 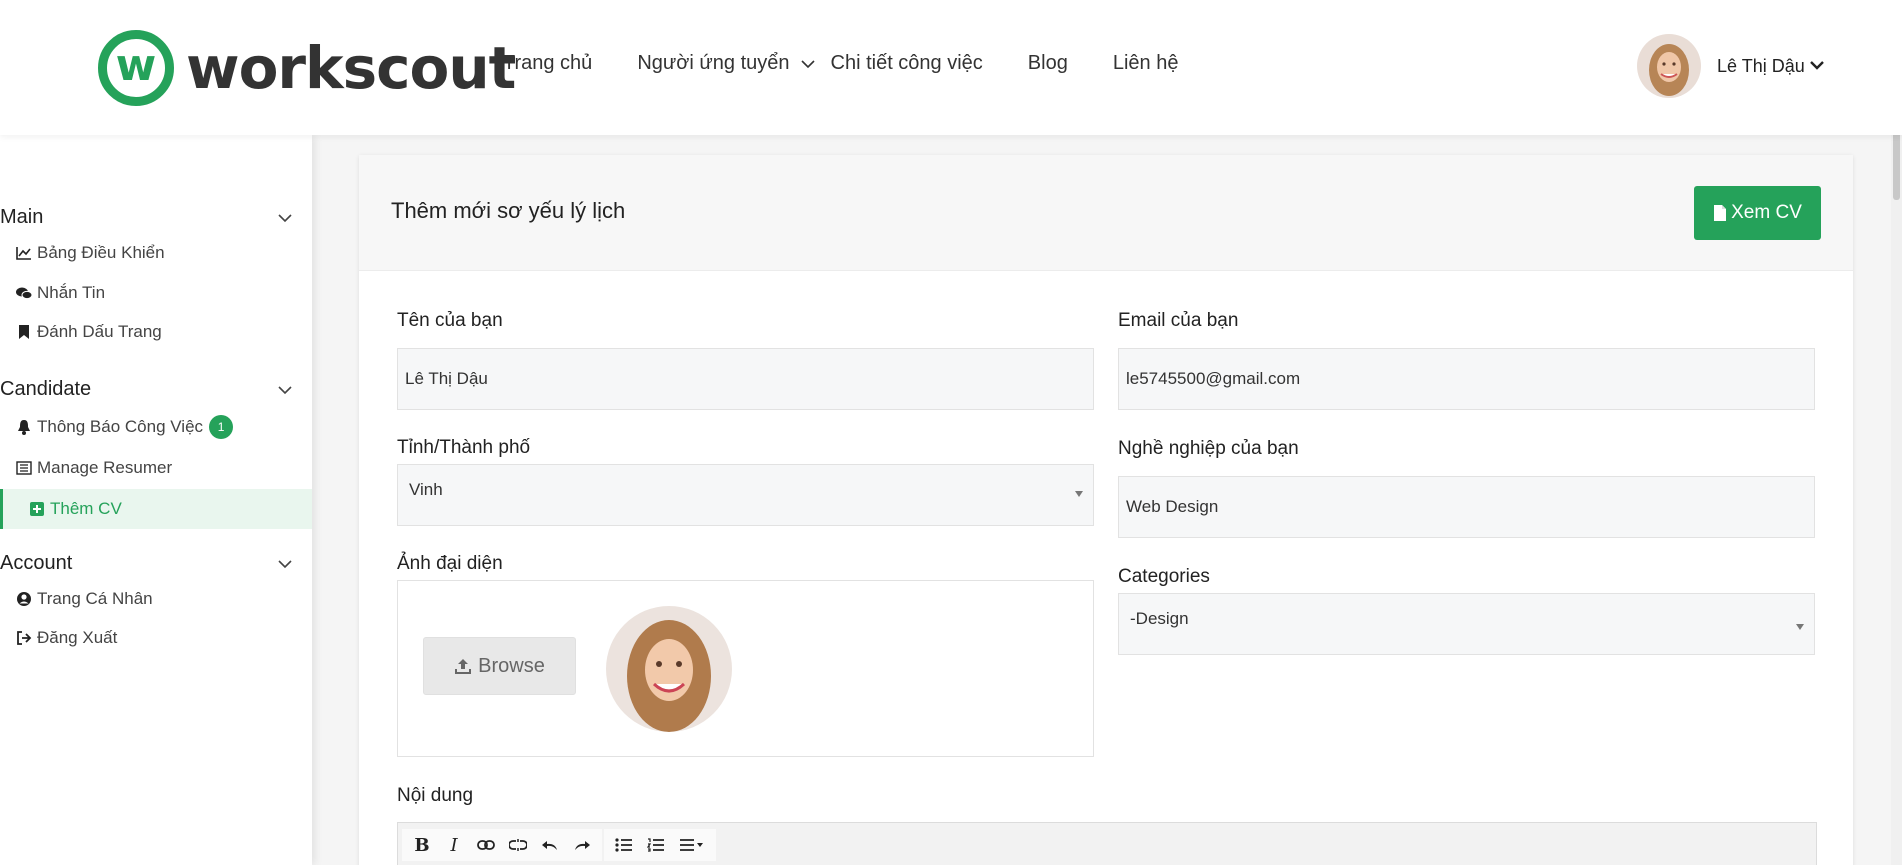 What do you see at coordinates (499, 666) in the screenshot?
I see `browse-button: Browse` at bounding box center [499, 666].